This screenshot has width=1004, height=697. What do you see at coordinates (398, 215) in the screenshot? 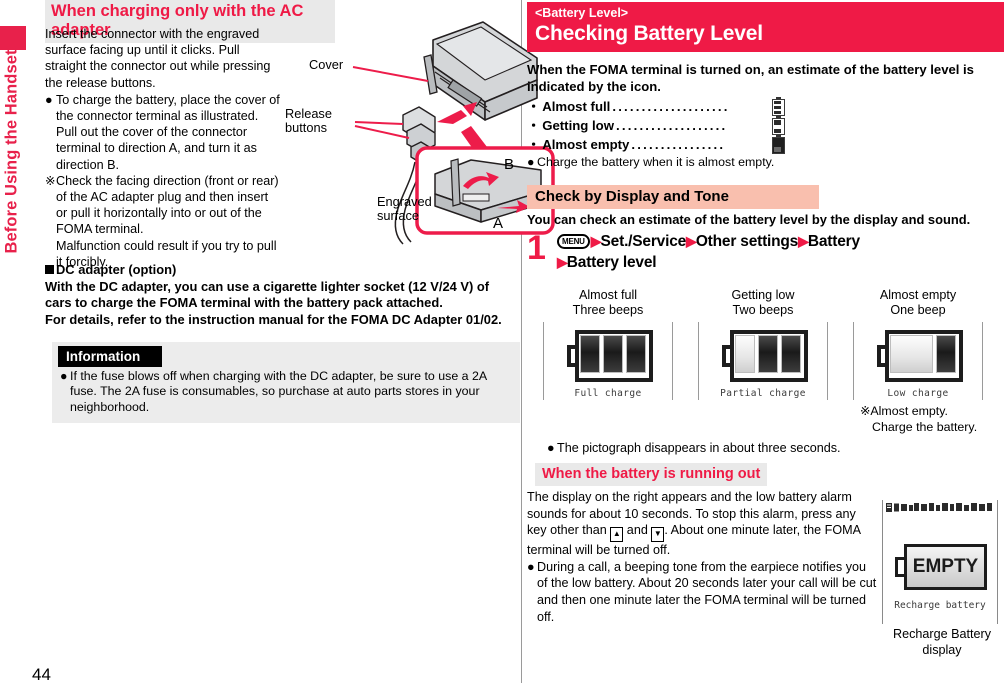
I see `callout-engraved-surface-2: surface` at bounding box center [398, 215].